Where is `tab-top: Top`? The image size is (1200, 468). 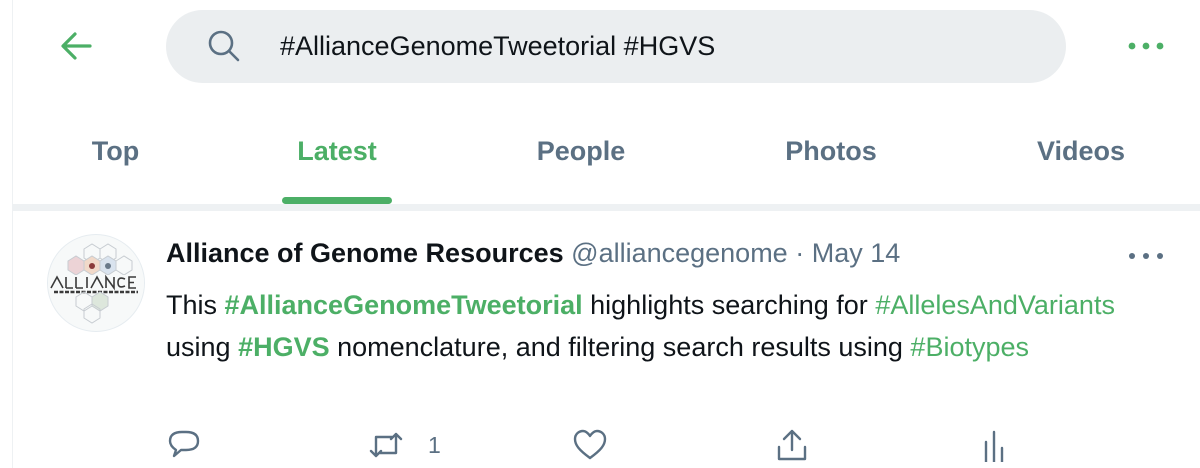
tab-top: Top is located at coordinates (115, 157).